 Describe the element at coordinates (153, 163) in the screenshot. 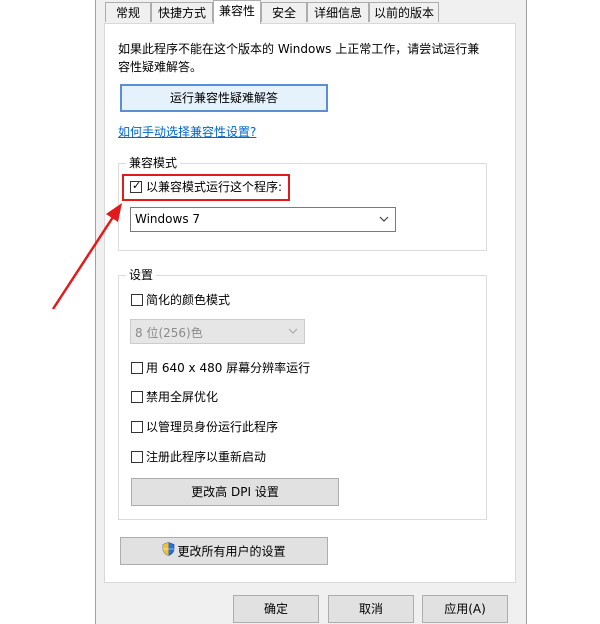

I see `compat-mode-group-title: 兼容模式` at that location.